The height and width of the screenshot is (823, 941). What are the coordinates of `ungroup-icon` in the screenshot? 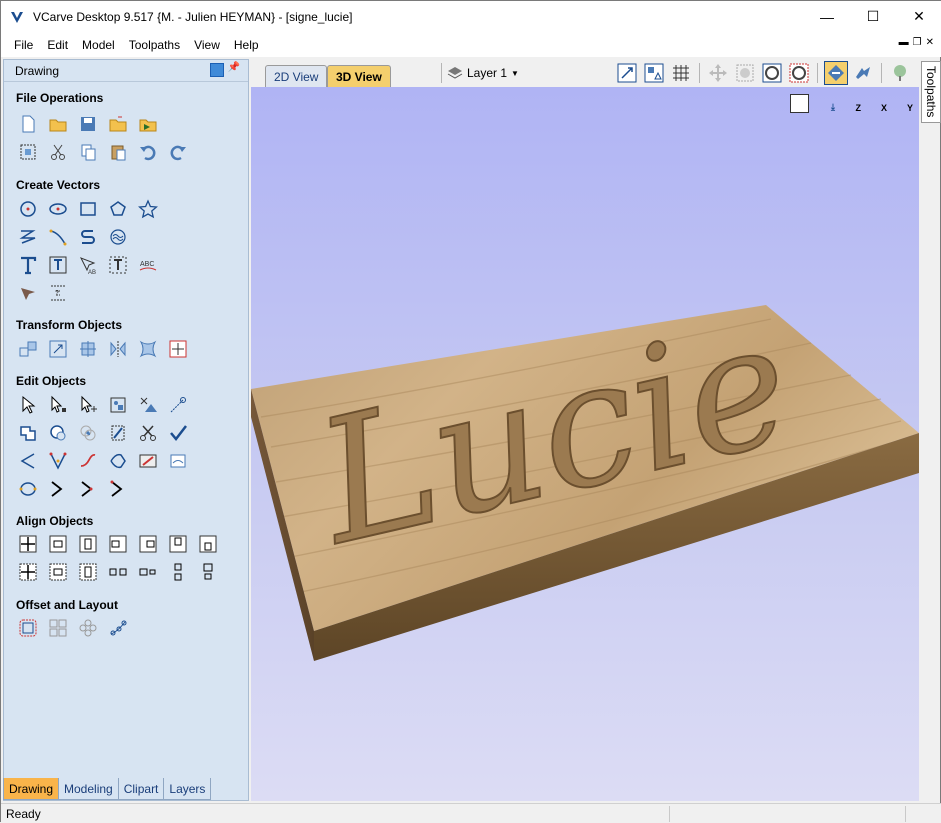 It's located at (148, 405).